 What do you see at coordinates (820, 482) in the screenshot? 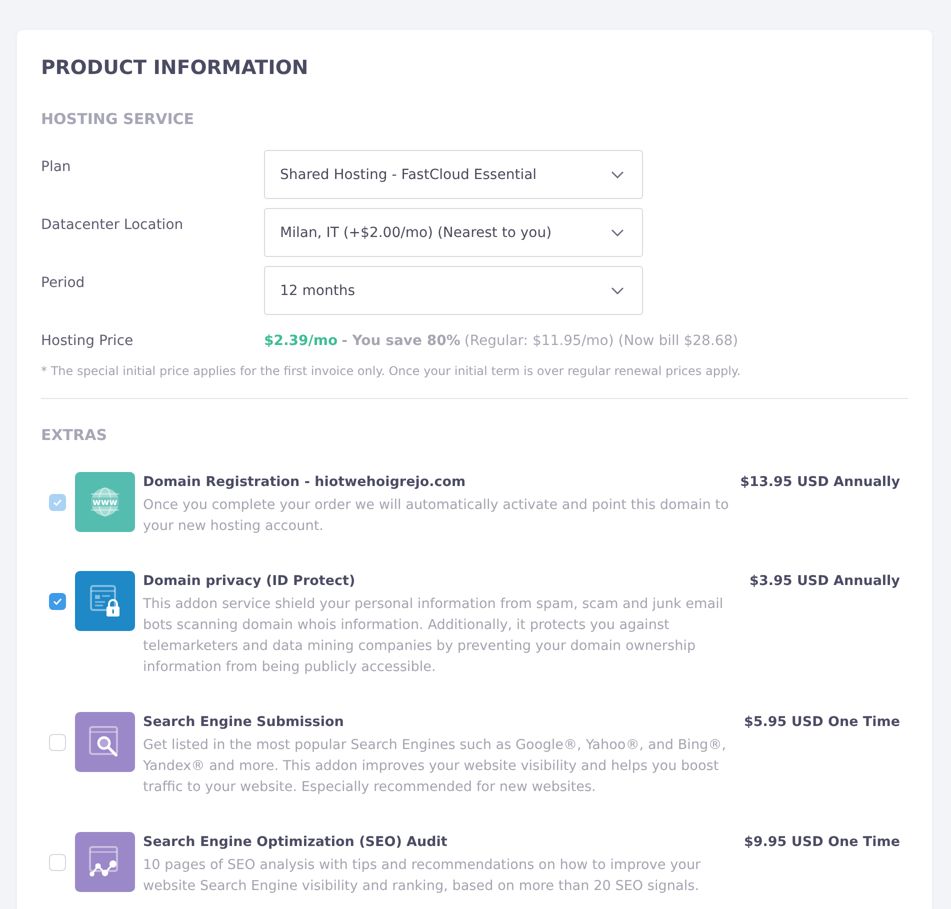
I see `addon-price: $13.95 USD Annually` at bounding box center [820, 482].